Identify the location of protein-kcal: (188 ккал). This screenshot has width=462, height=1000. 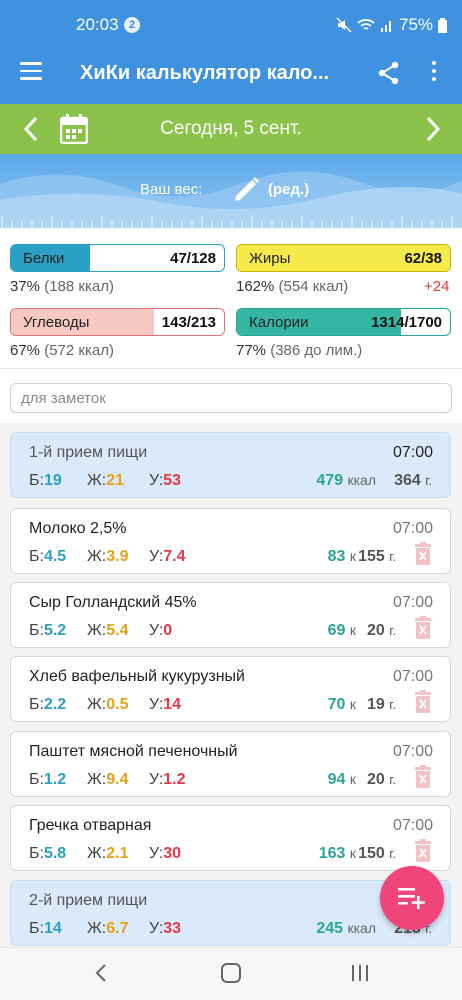
(79, 286).